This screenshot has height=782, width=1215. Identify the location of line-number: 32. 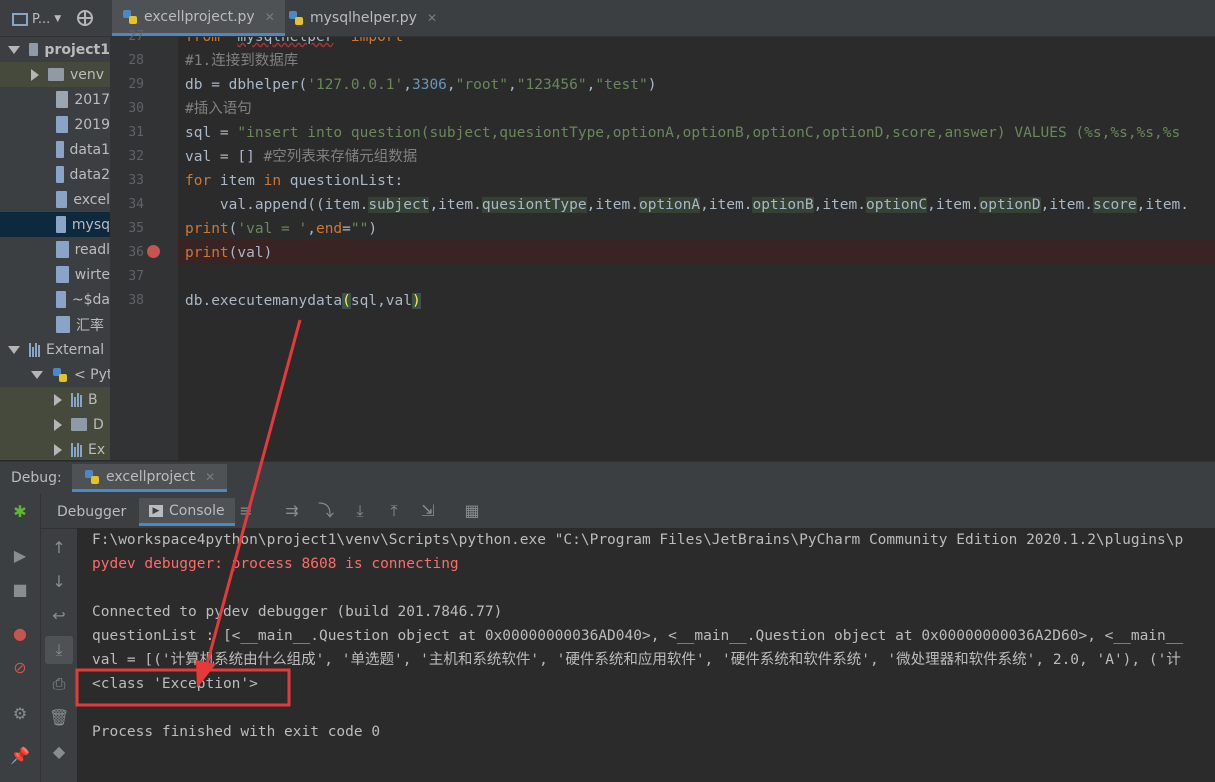
(136, 156).